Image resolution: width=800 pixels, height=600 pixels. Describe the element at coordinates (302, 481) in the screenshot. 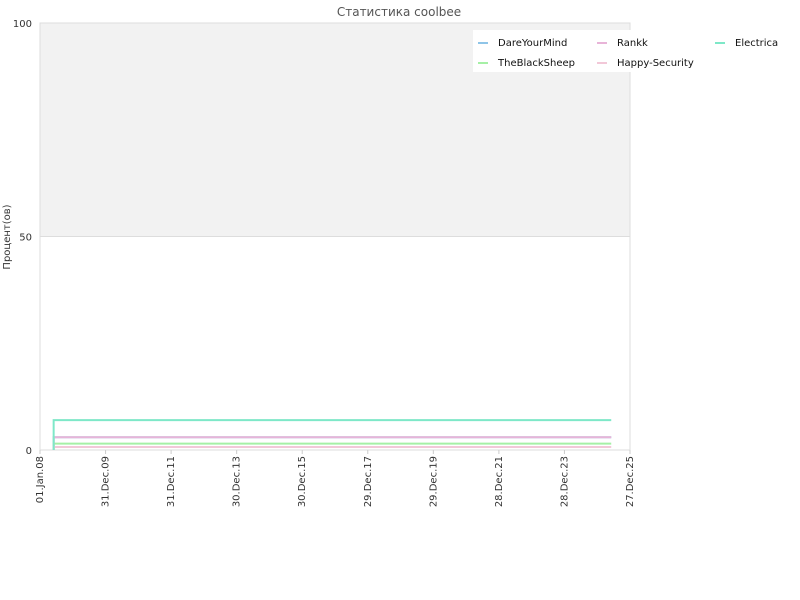

I see `x-tick-label: 30.Dec.15` at that location.